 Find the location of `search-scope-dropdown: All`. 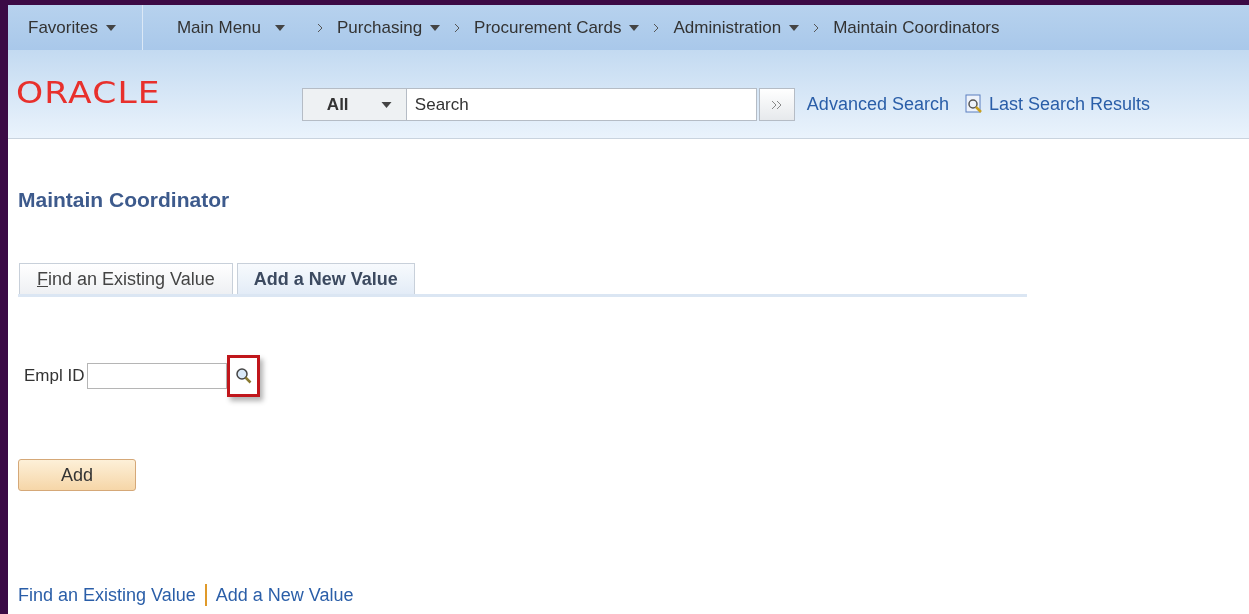

search-scope-dropdown: All is located at coordinates (354, 104).